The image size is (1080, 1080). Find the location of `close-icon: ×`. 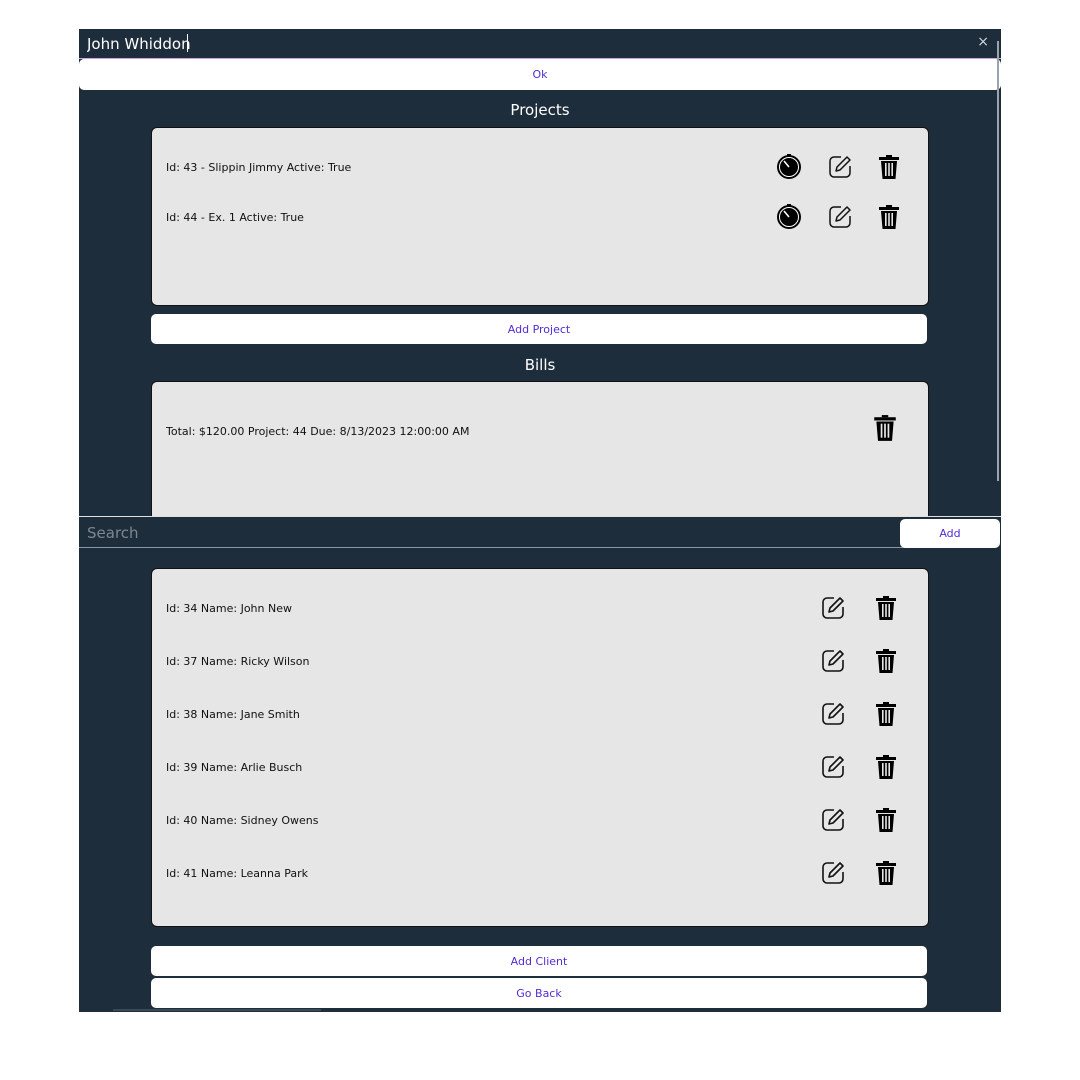

close-icon: × is located at coordinates (983, 42).